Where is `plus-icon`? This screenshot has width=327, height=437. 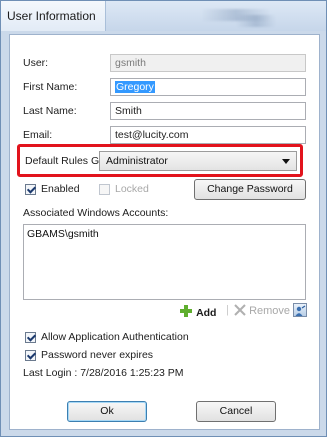 plus-icon is located at coordinates (186, 311).